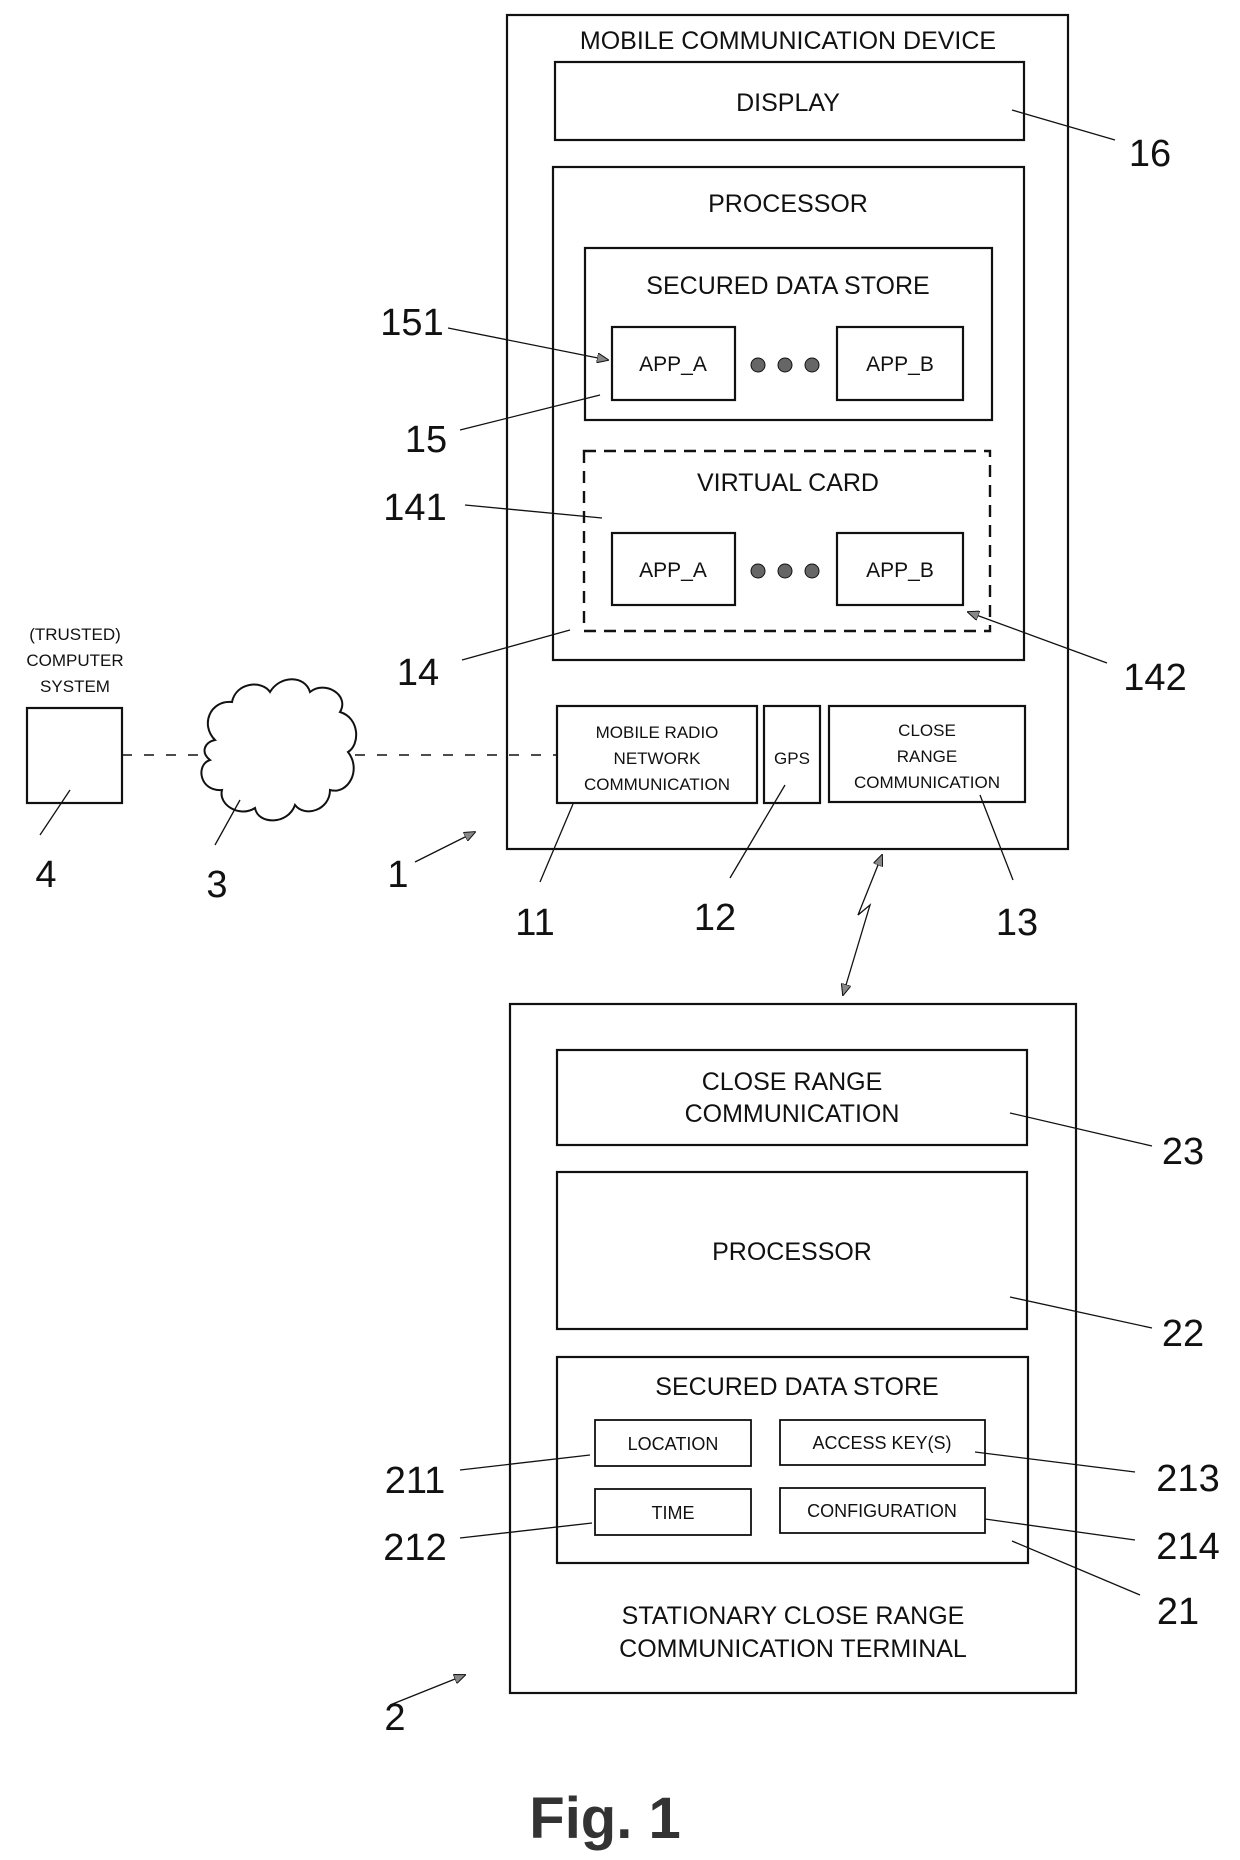  I want to click on gps-label: GPS, so click(792, 758).